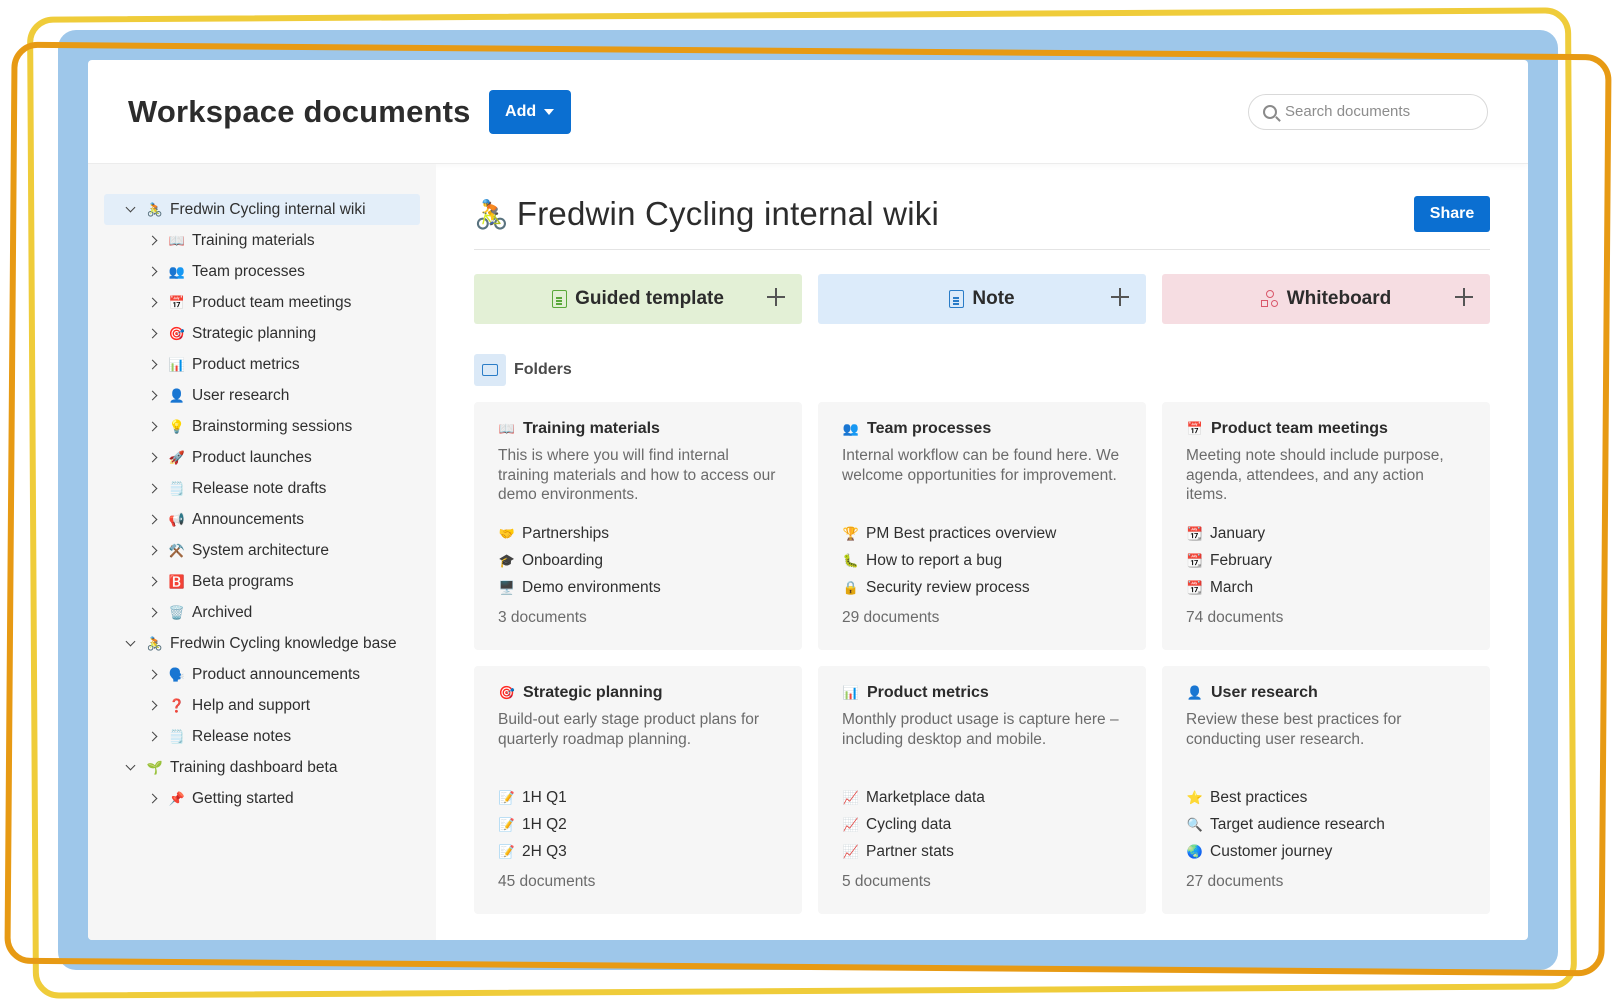 The image size is (1616, 1000). I want to click on sidebar-item: 🗑️ Archived, so click(262, 612).